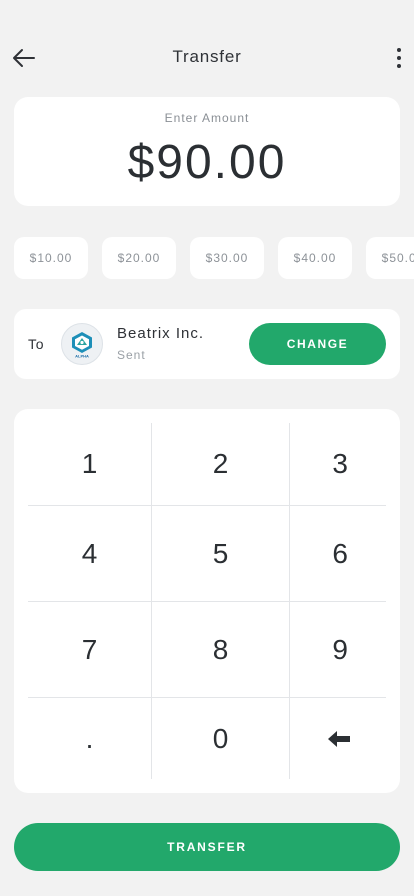  Describe the element at coordinates (89, 649) in the screenshot. I see `key-7: 7` at that location.